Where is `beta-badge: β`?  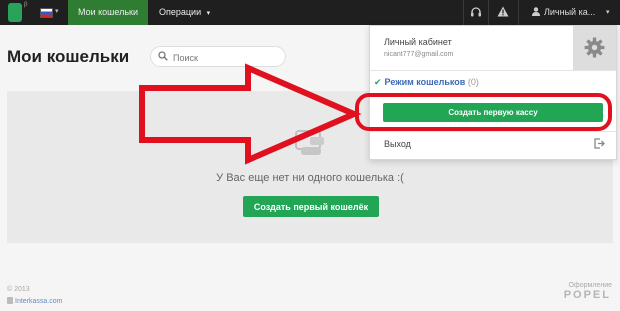 beta-badge: β is located at coordinates (26, 5).